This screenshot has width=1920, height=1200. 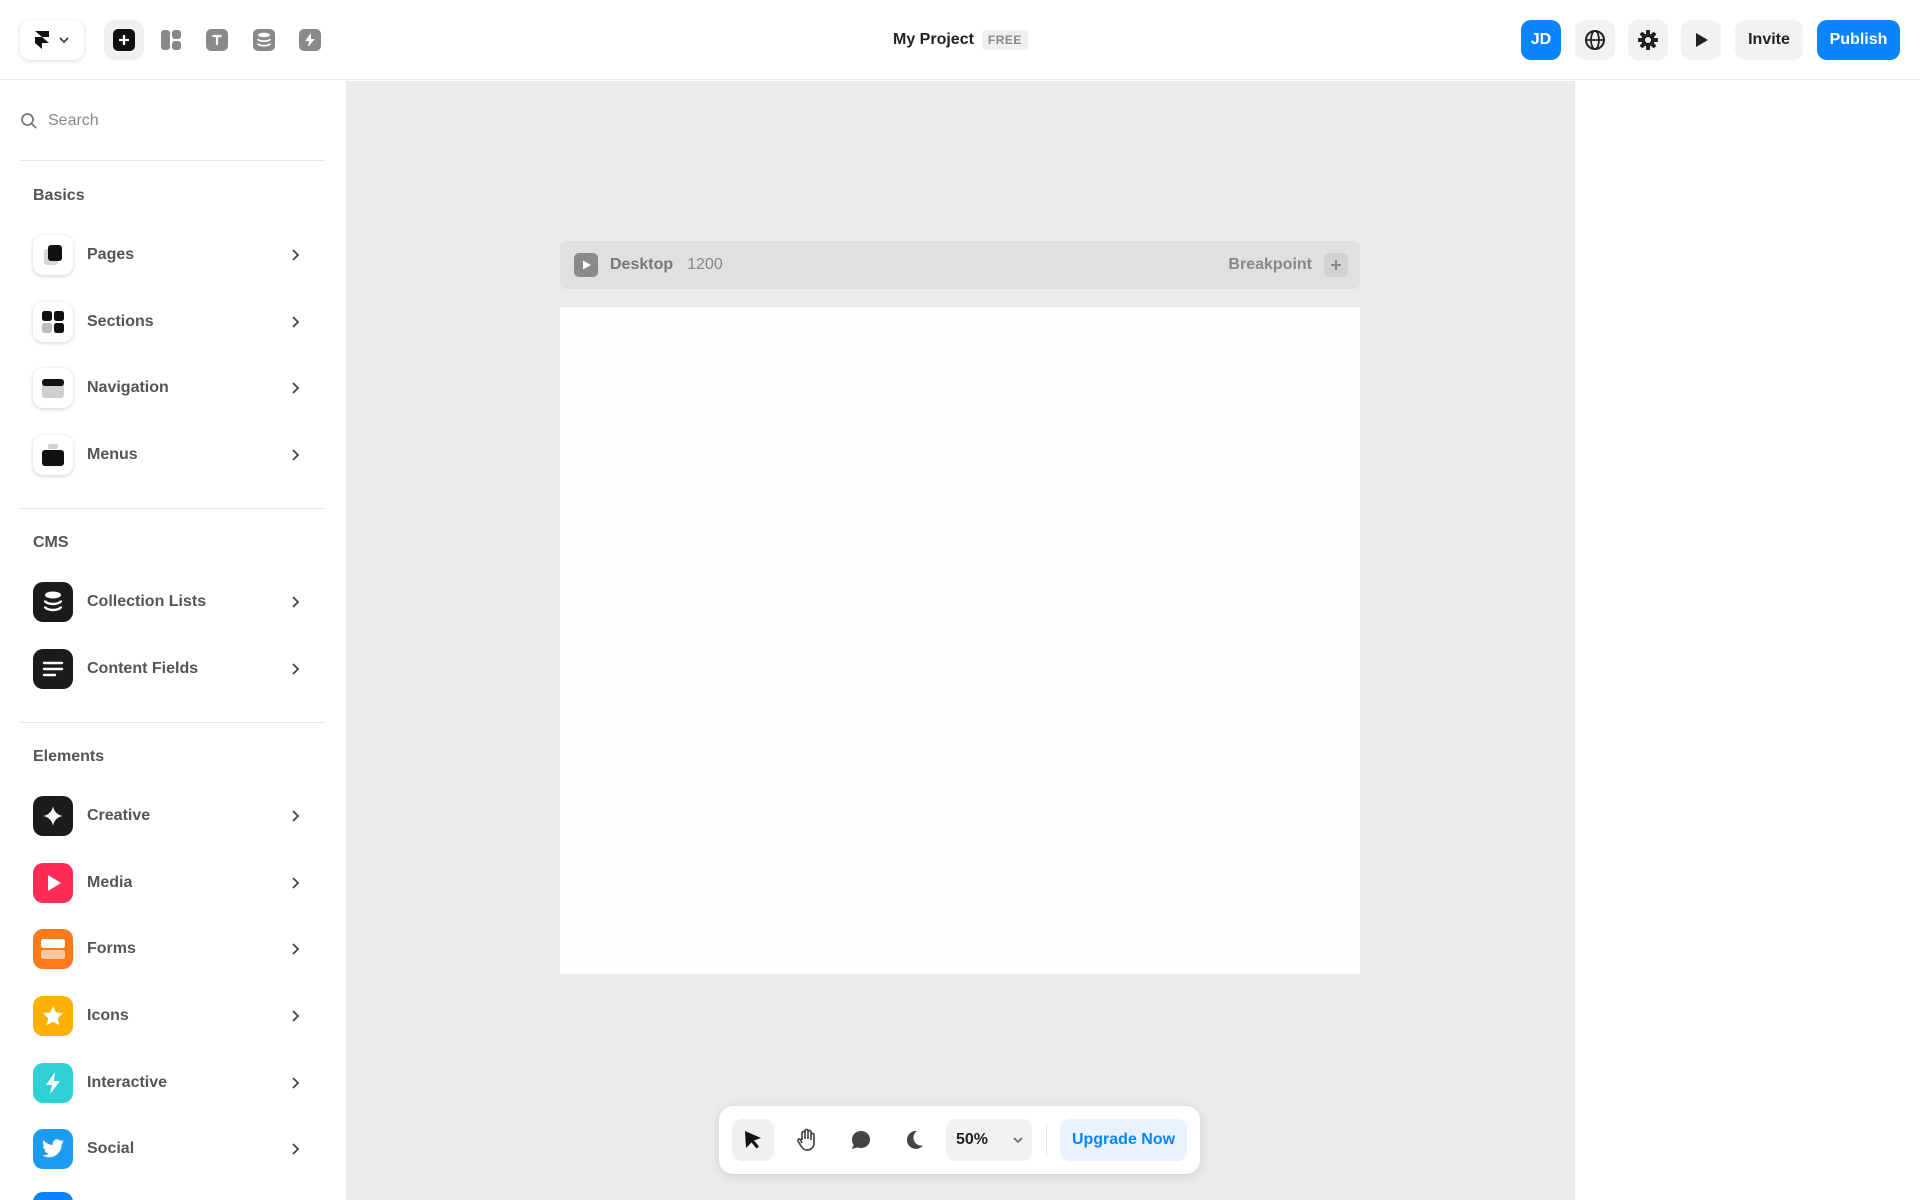 I want to click on app-menu-button, so click(x=52, y=40).